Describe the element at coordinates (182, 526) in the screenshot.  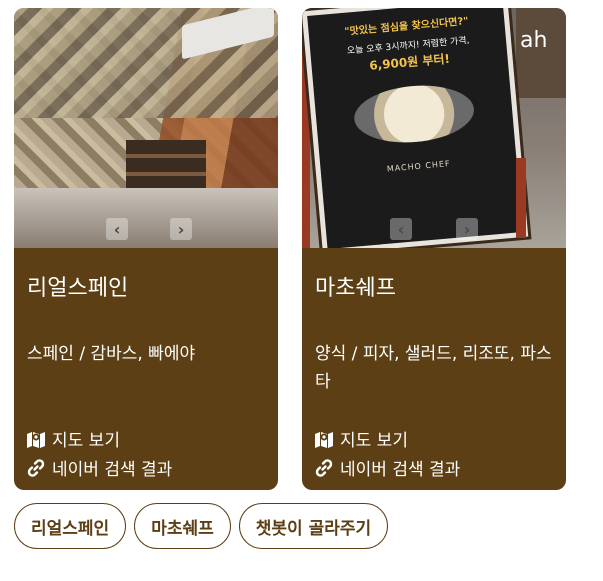
I see `quick-reply-macho-chef: 마초쉐프` at that location.